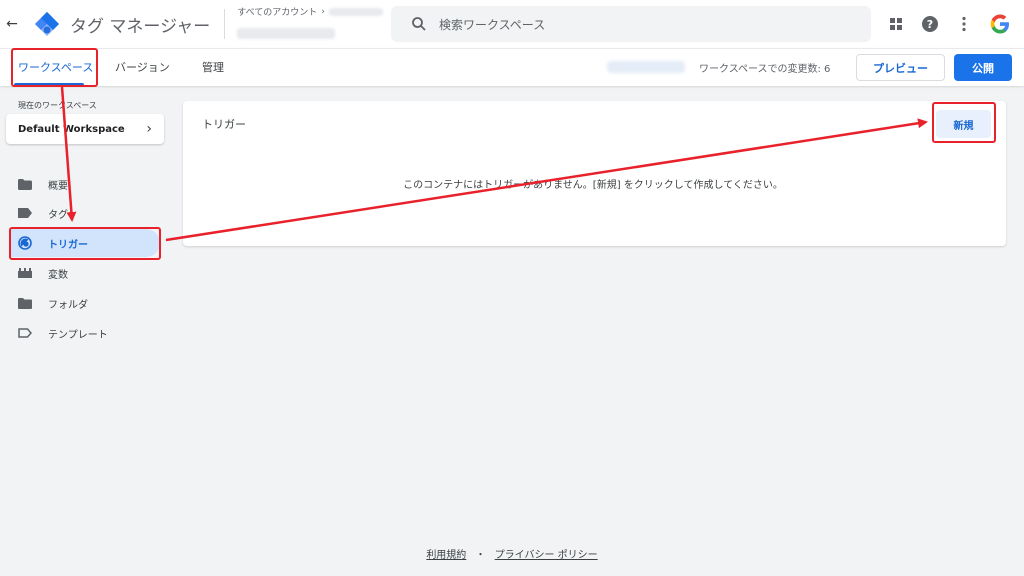 Image resolution: width=1024 pixels, height=576 pixels. I want to click on trigger-icon, so click(25, 243).